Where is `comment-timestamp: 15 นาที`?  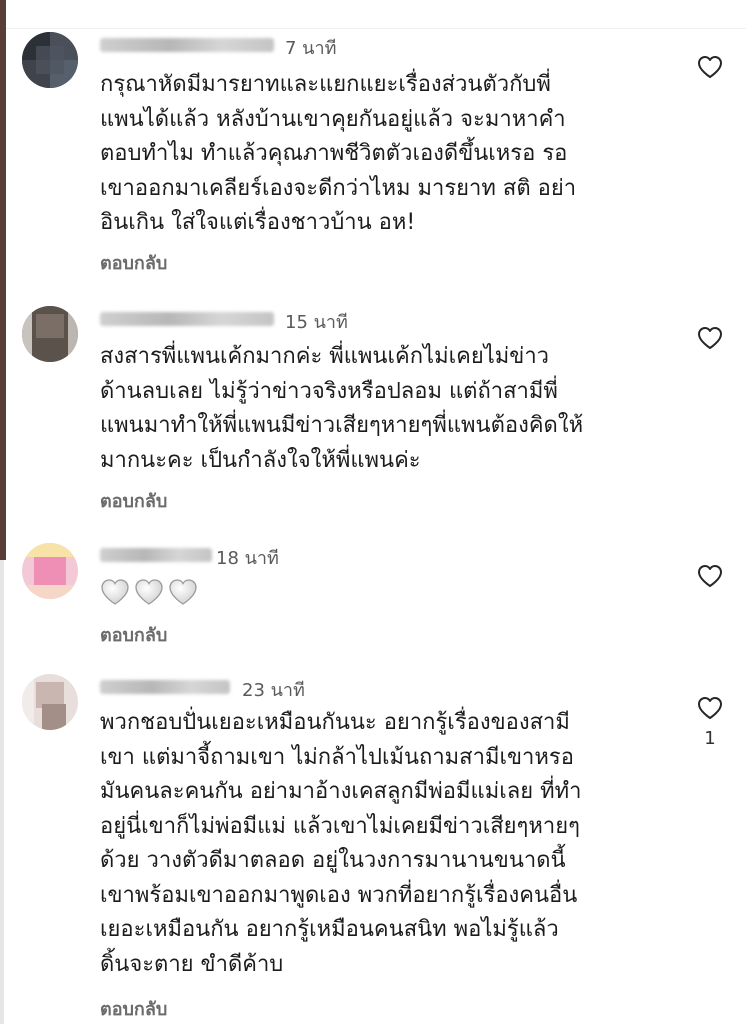 comment-timestamp: 15 นาที is located at coordinates (316, 322).